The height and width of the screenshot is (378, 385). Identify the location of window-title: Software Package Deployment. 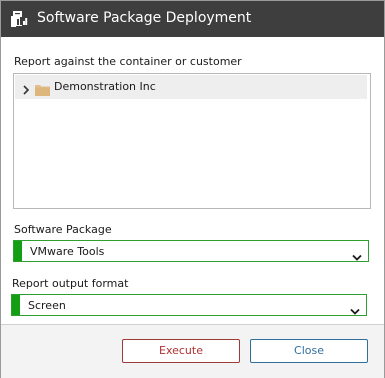
(144, 18).